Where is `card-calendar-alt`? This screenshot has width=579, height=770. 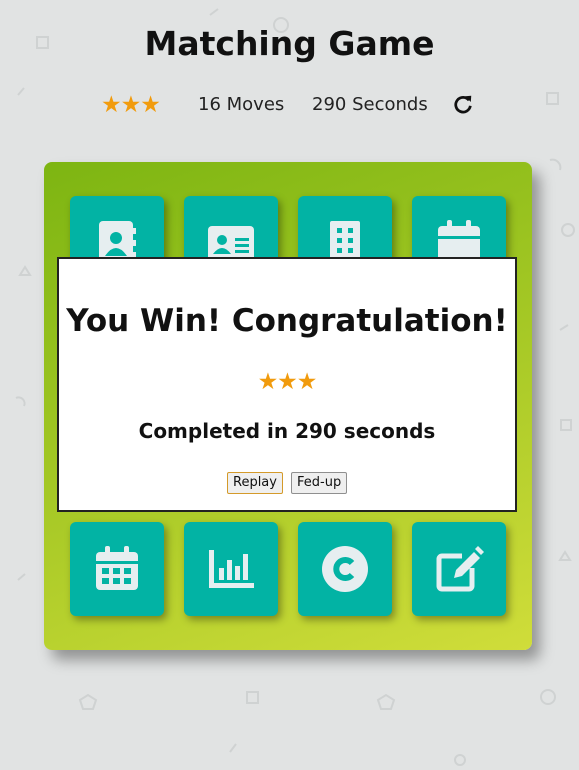
card-calendar-alt is located at coordinates (117, 569).